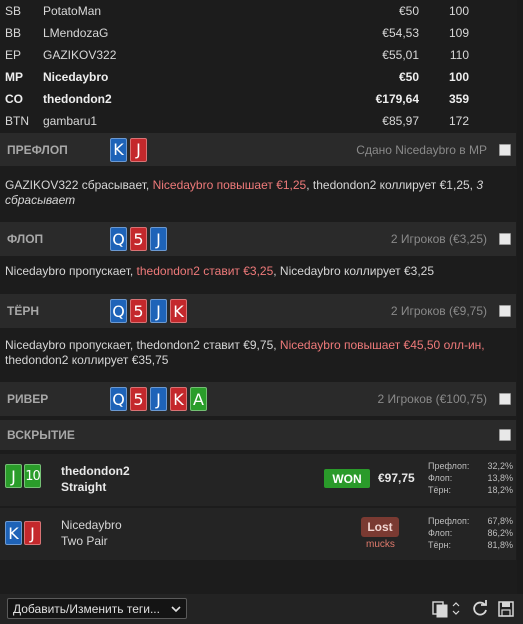 The width and height of the screenshot is (523, 624). What do you see at coordinates (229, 185) in the screenshot?
I see `action-text: Nicedaybro повышает €1,25` at bounding box center [229, 185].